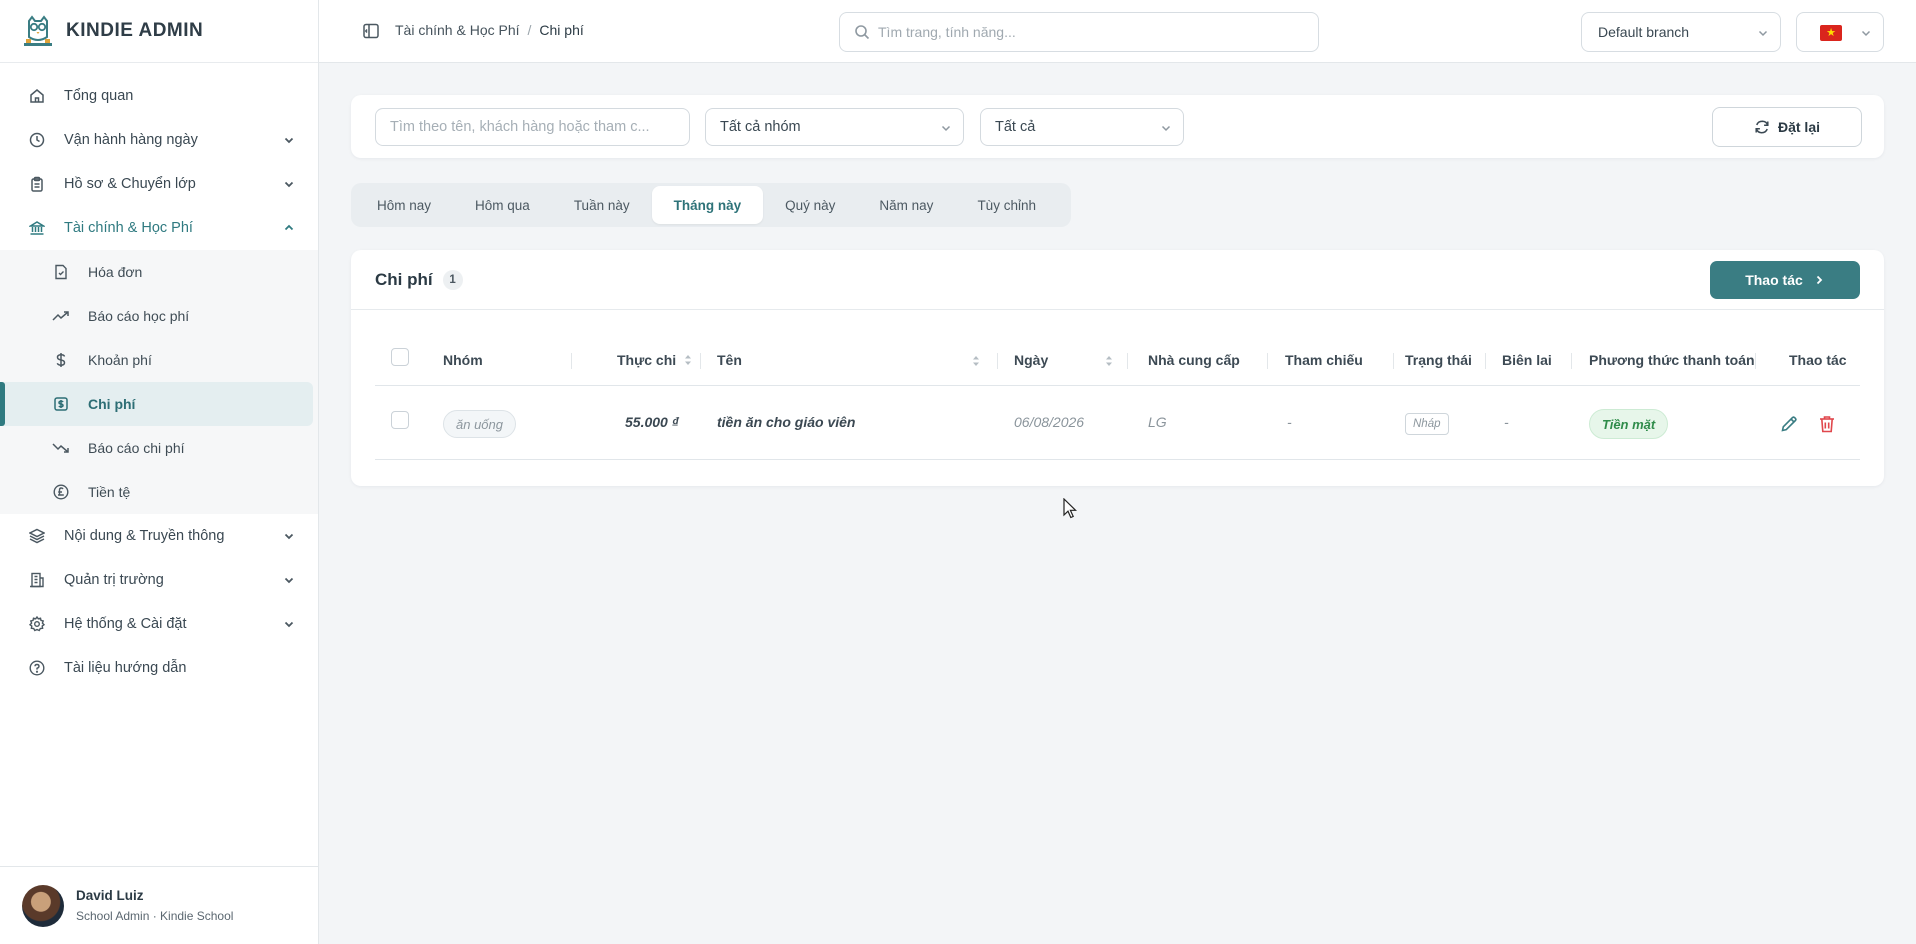 The width and height of the screenshot is (1916, 944). I want to click on tab-yesterday: Hôm qua, so click(502, 205).